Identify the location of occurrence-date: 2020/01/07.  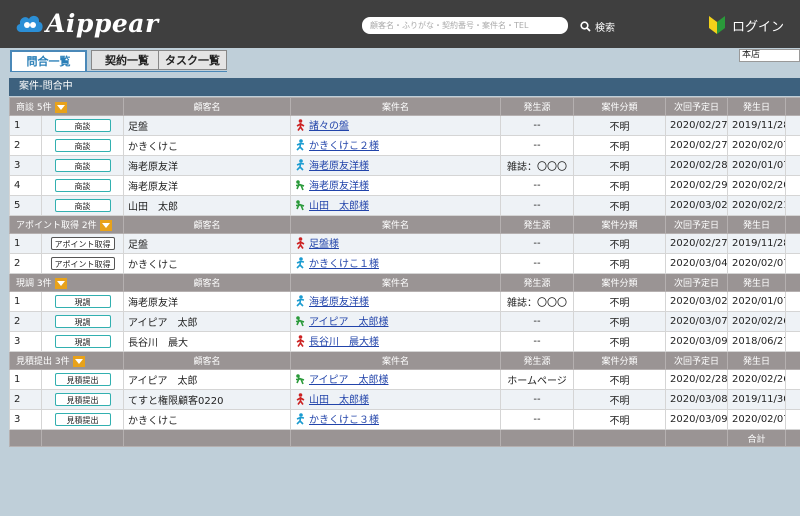
(756, 165).